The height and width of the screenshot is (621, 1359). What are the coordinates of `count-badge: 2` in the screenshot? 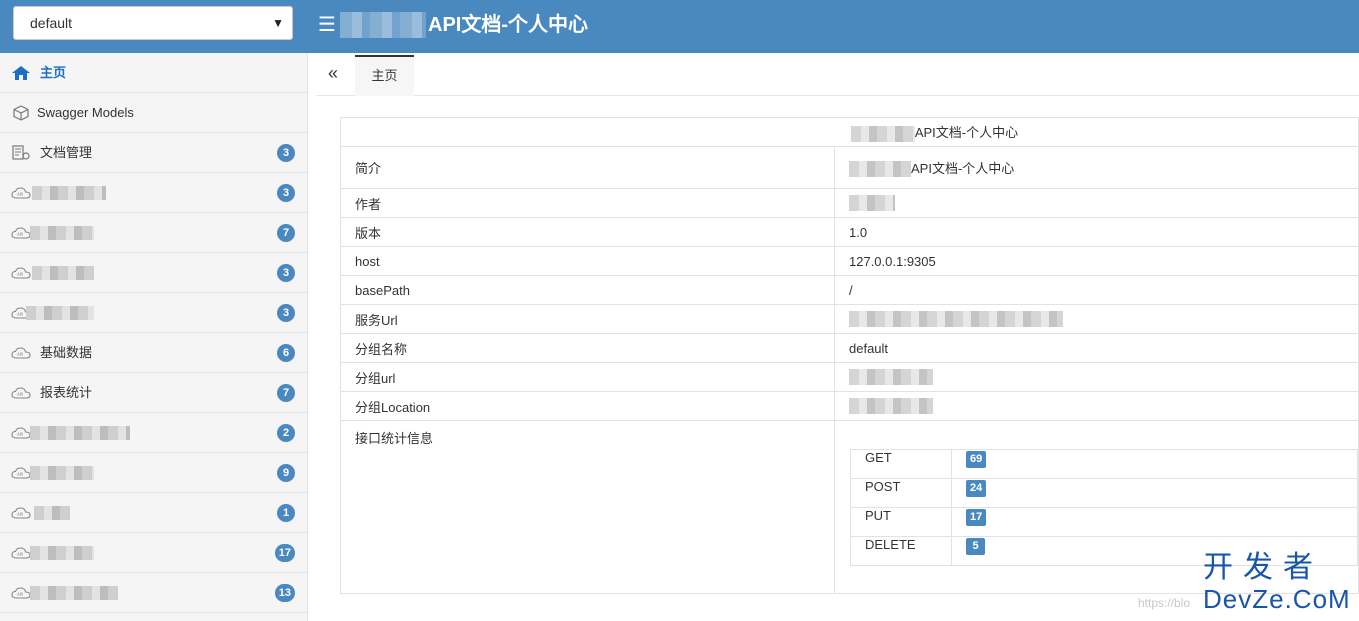 It's located at (286, 433).